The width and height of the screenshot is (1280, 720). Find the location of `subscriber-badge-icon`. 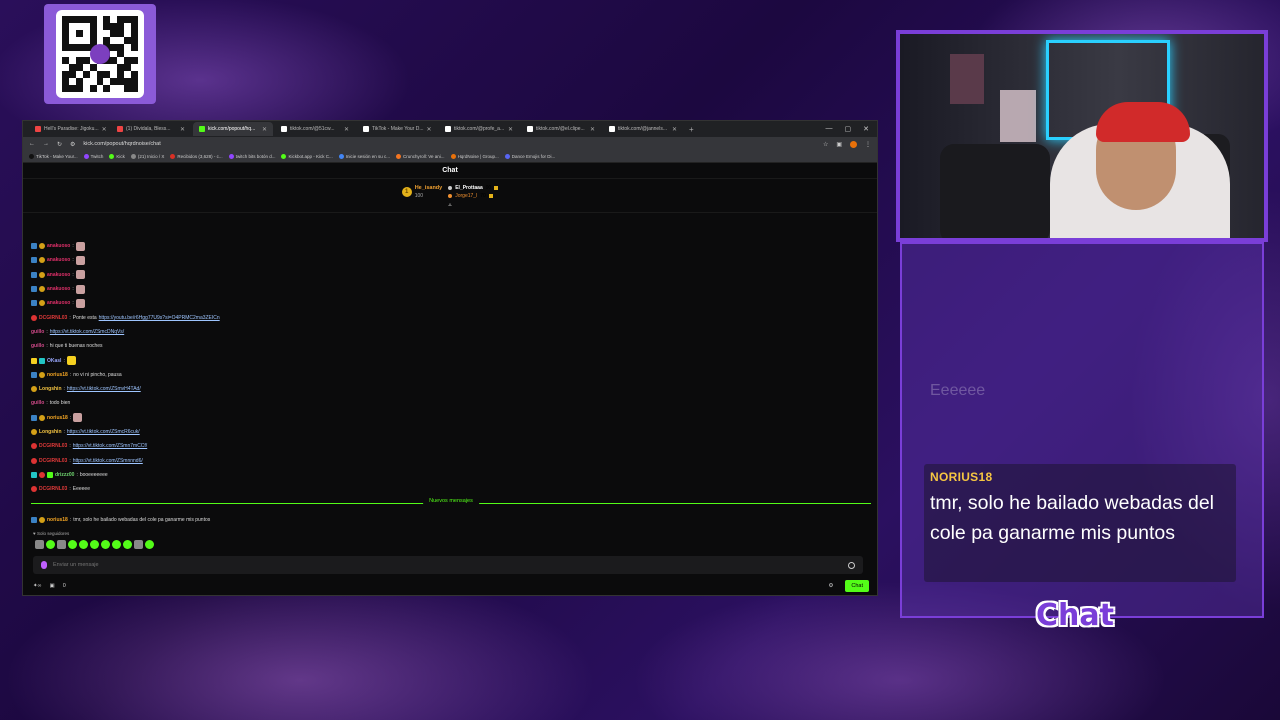

subscriber-badge-icon is located at coordinates (34, 246).